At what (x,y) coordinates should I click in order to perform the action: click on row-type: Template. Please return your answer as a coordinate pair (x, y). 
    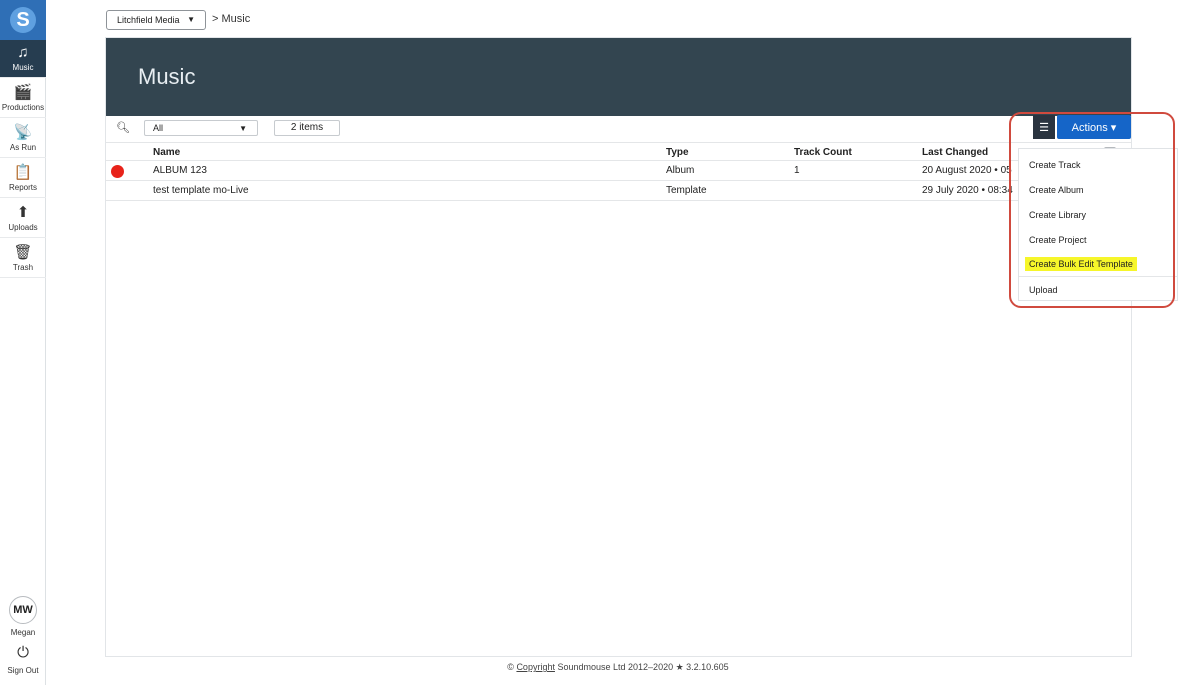
    Looking at the image, I should click on (686, 190).